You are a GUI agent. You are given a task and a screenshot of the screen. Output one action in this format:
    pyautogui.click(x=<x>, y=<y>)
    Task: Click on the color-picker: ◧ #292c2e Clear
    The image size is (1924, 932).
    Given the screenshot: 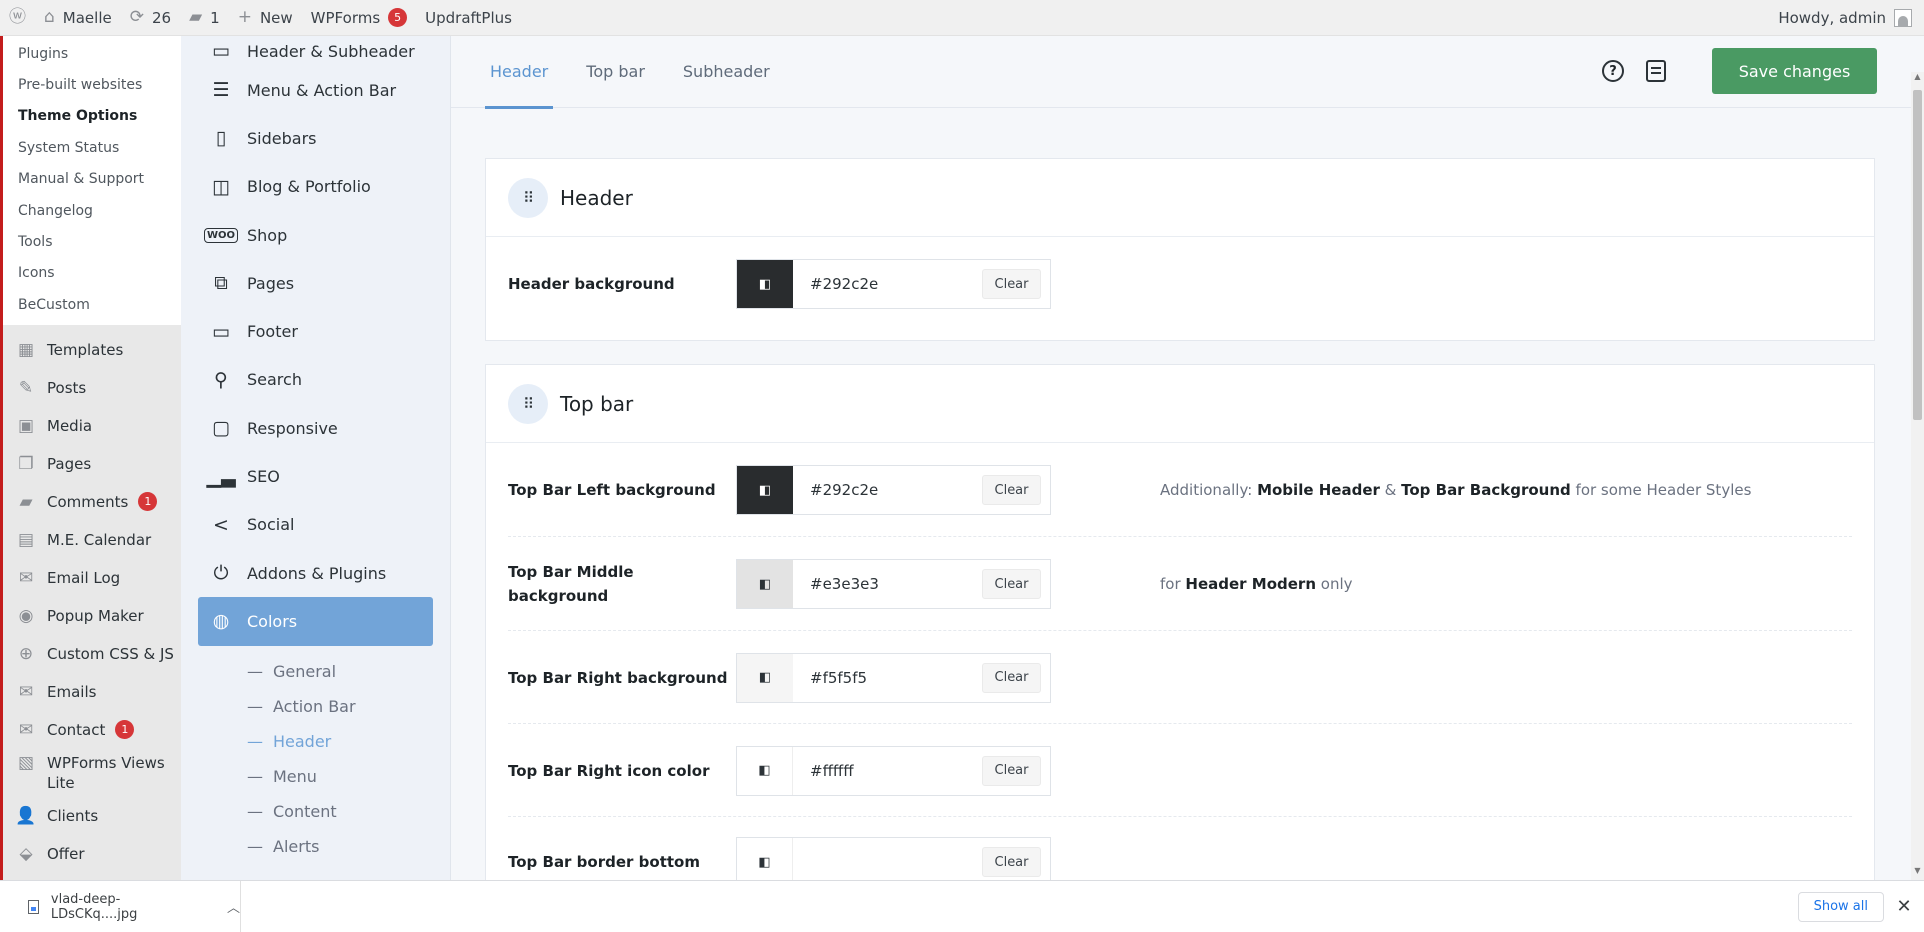 What is the action you would take?
    pyautogui.click(x=893, y=490)
    